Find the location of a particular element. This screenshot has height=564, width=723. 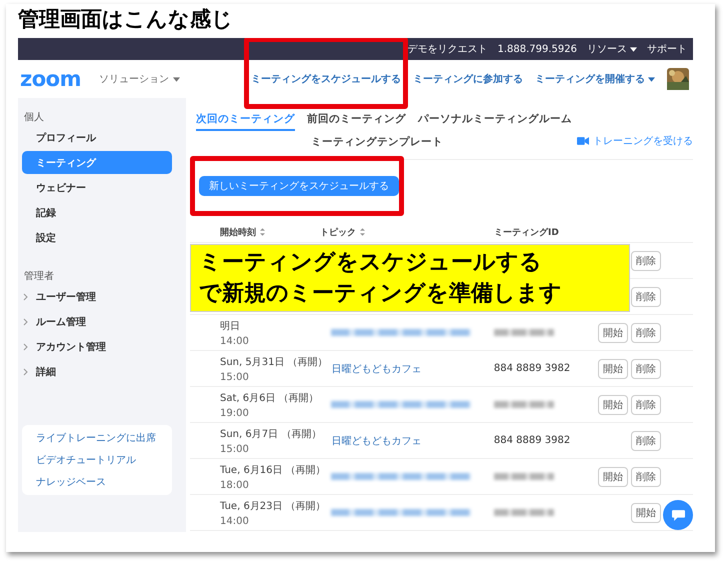

sidebar-item: ルーム管理 is located at coordinates (97, 321).